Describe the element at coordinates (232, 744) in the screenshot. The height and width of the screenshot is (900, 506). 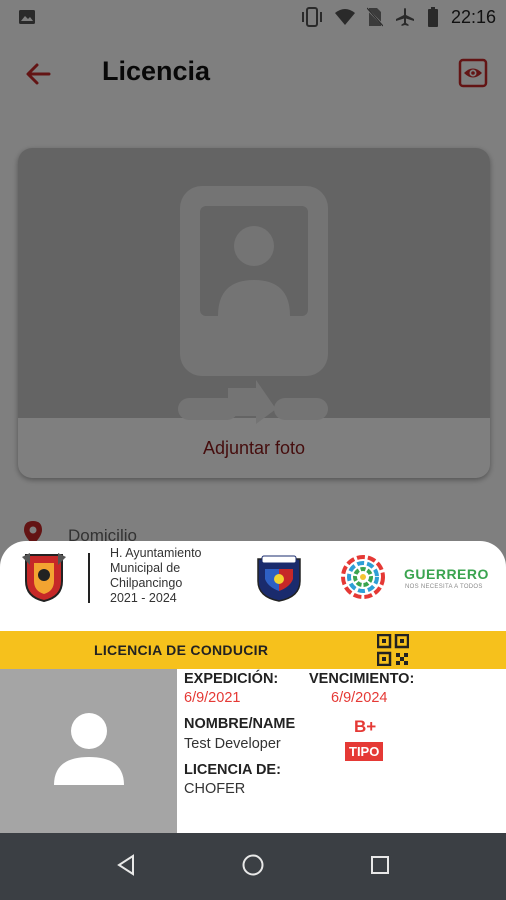
I see `name-value: Test Developer` at that location.